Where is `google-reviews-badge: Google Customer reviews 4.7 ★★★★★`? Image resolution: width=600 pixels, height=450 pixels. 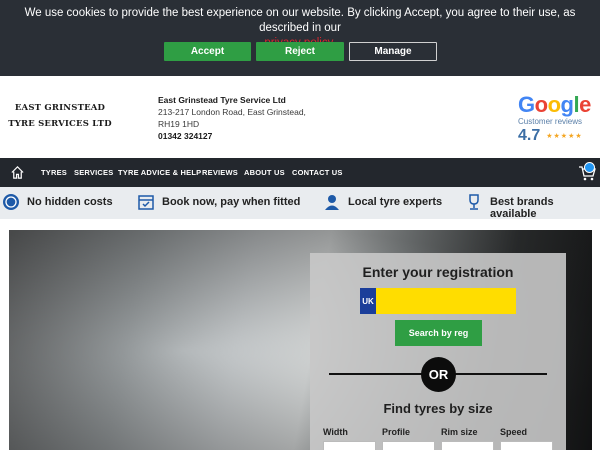 google-reviews-badge: Google Customer reviews 4.7 ★★★★★ is located at coordinates (556, 119).